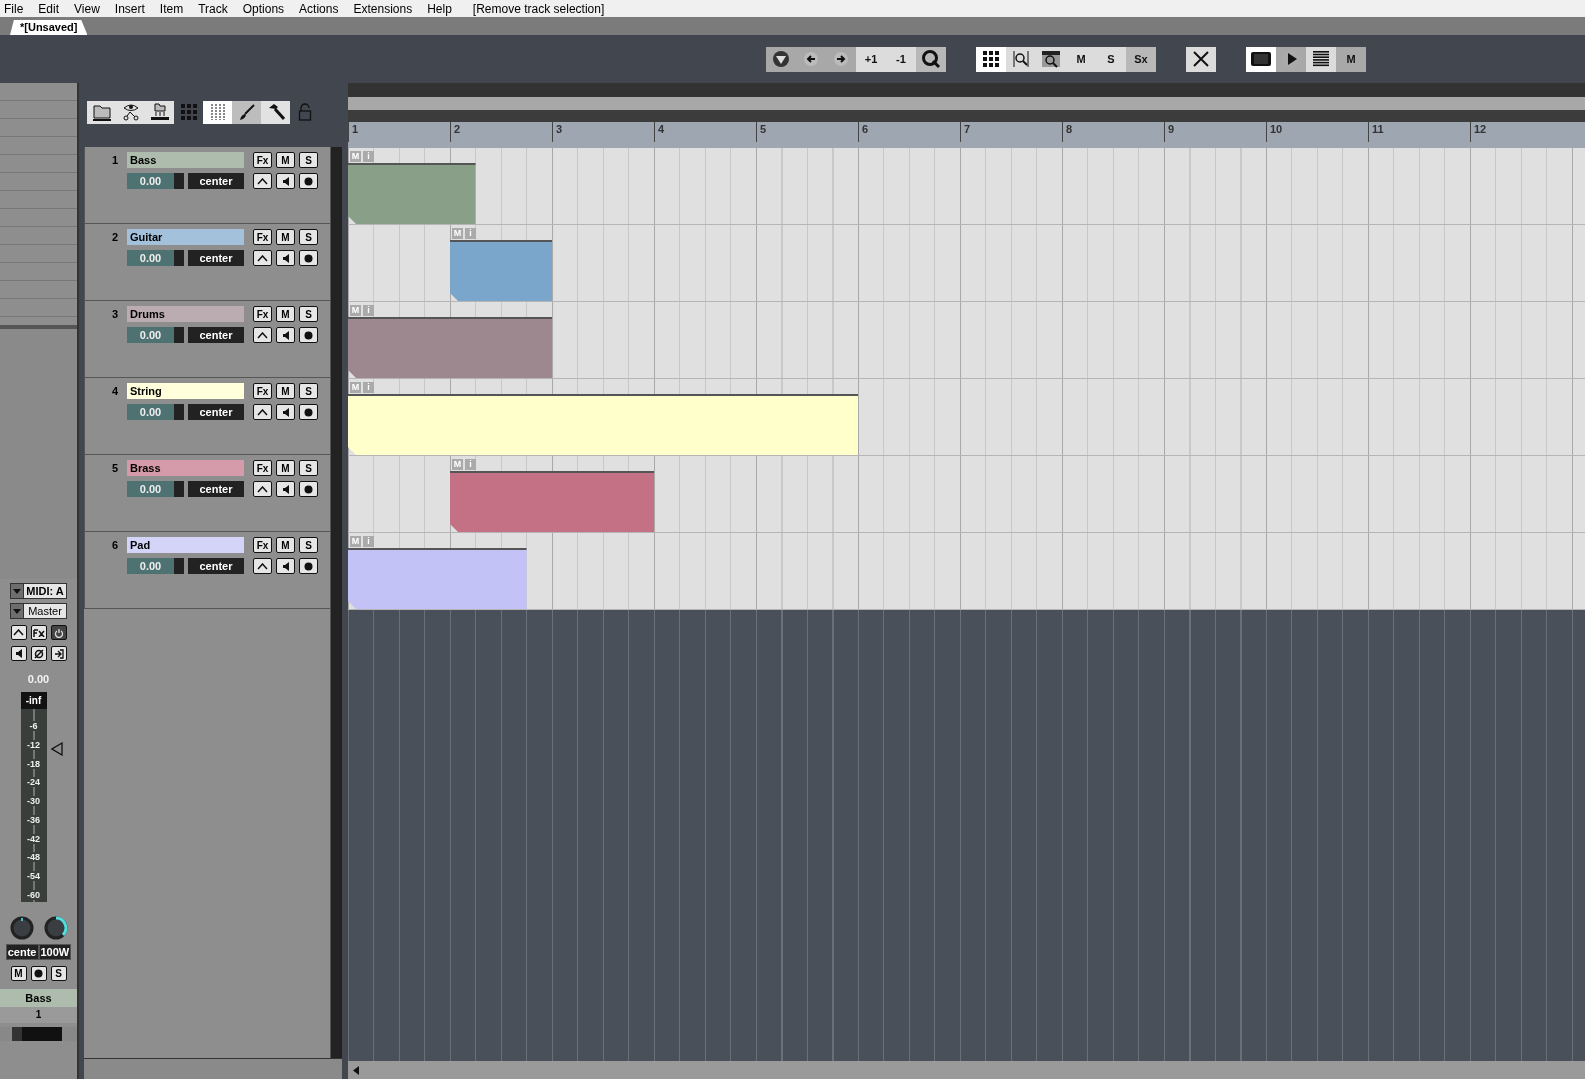 This screenshot has width=1585, height=1079. Describe the element at coordinates (38, 653) in the screenshot. I see `phase-icon` at that location.